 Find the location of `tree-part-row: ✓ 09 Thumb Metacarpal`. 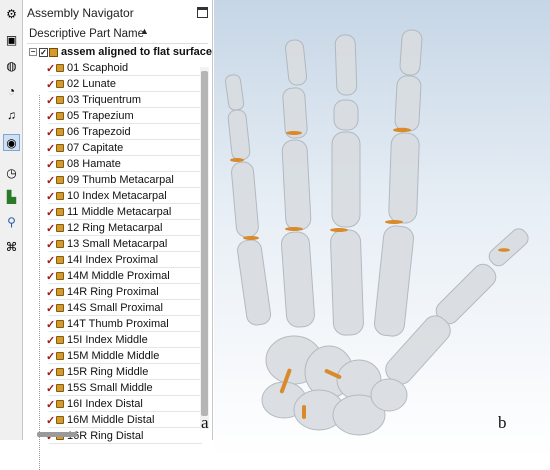

tree-part-row: ✓ 09 Thumb Metacarpal is located at coordinates (117, 180).